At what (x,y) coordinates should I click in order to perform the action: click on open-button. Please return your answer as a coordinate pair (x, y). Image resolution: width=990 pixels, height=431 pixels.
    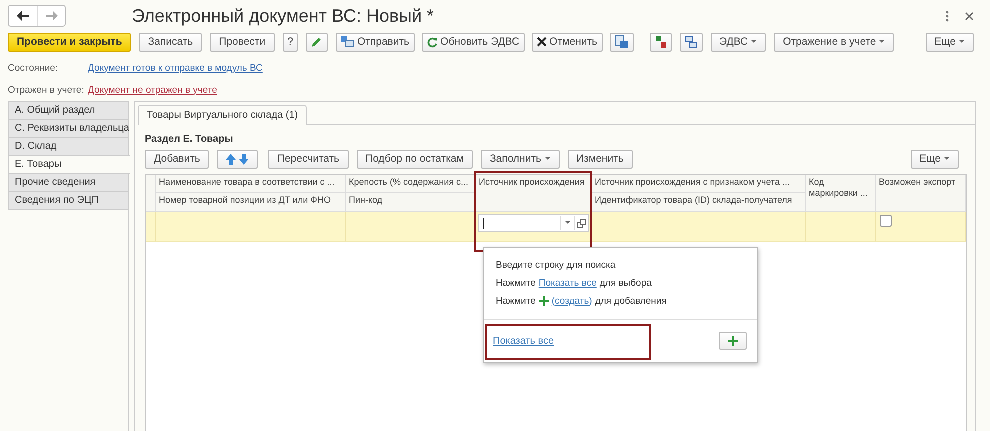
    Looking at the image, I should click on (581, 223).